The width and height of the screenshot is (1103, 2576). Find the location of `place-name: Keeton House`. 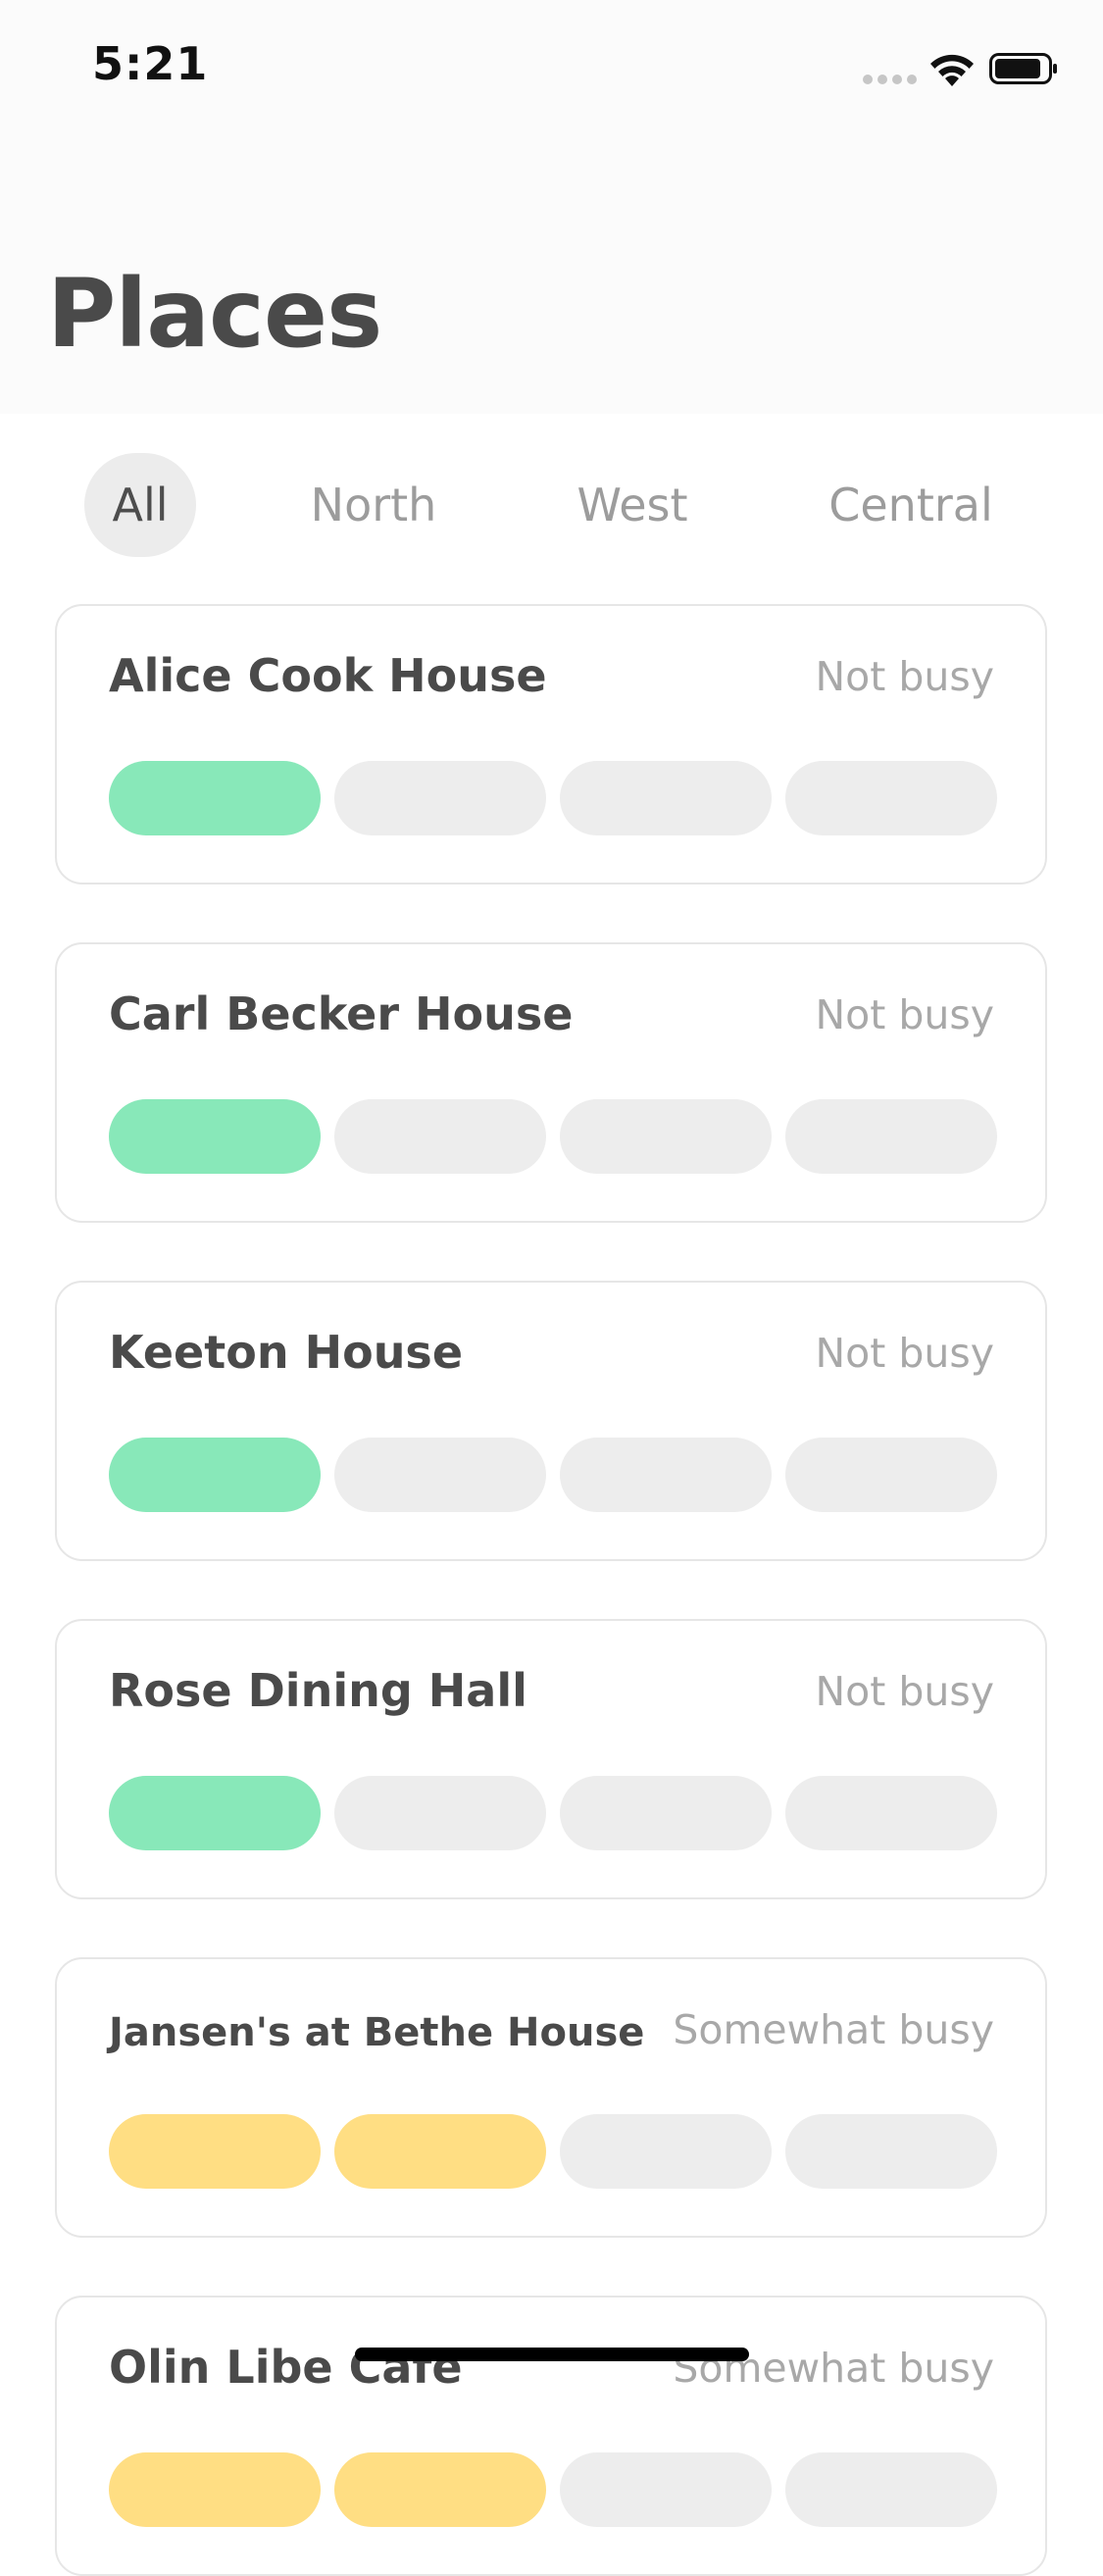

place-name: Keeton House is located at coordinates (286, 1353).